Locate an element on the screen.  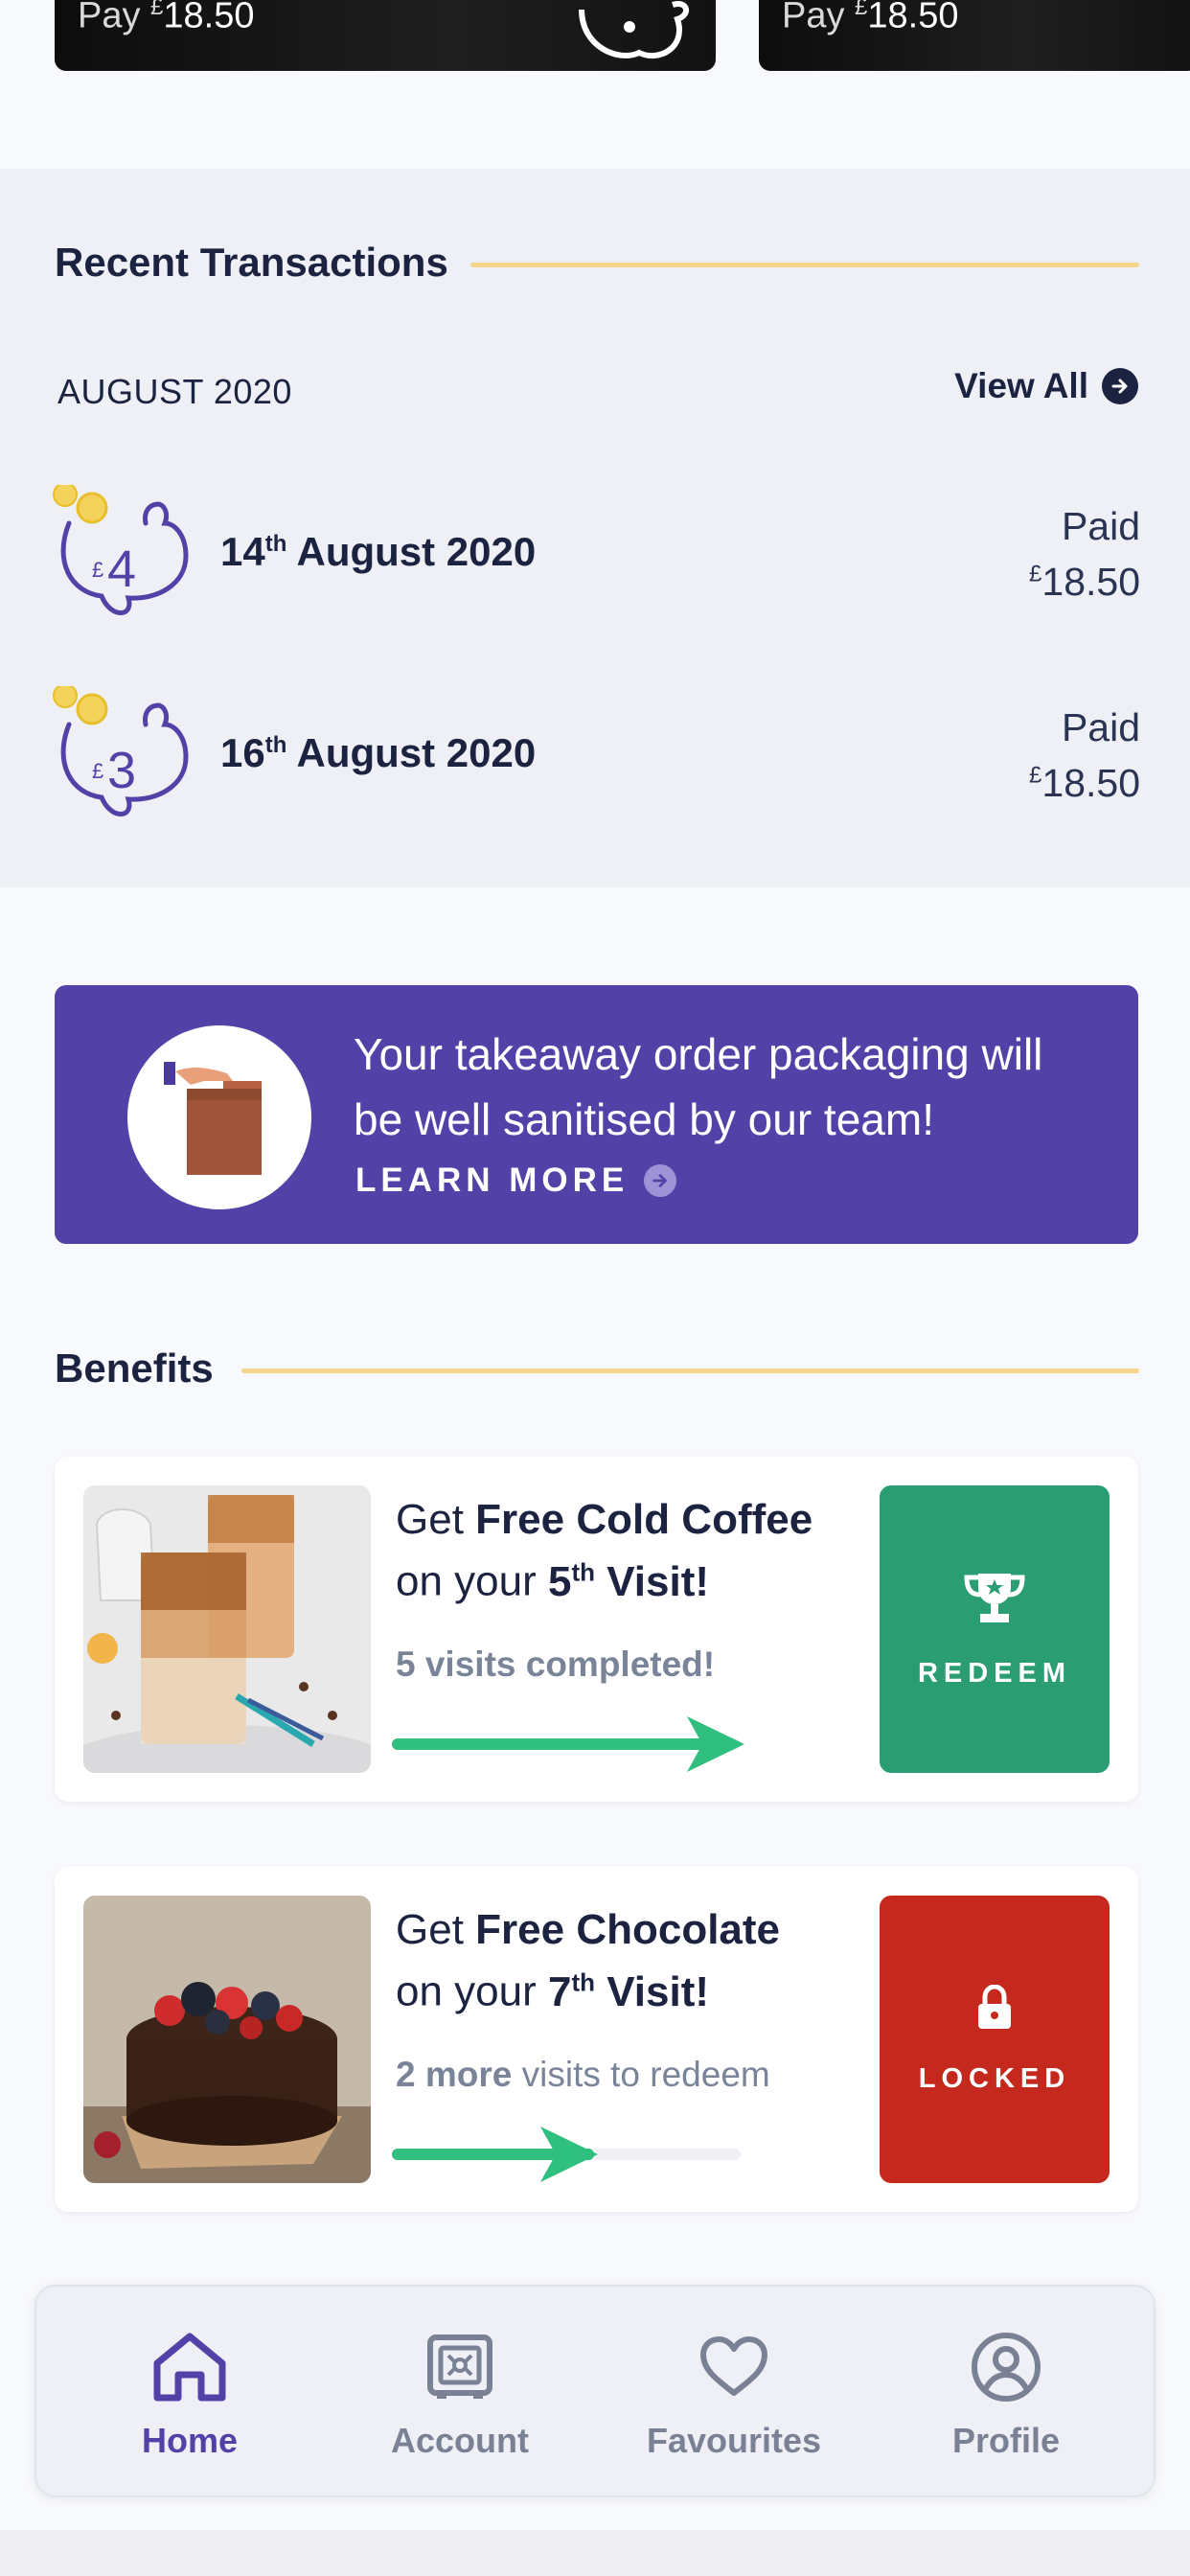
nav-item-account: Account is located at coordinates (460, 2393).